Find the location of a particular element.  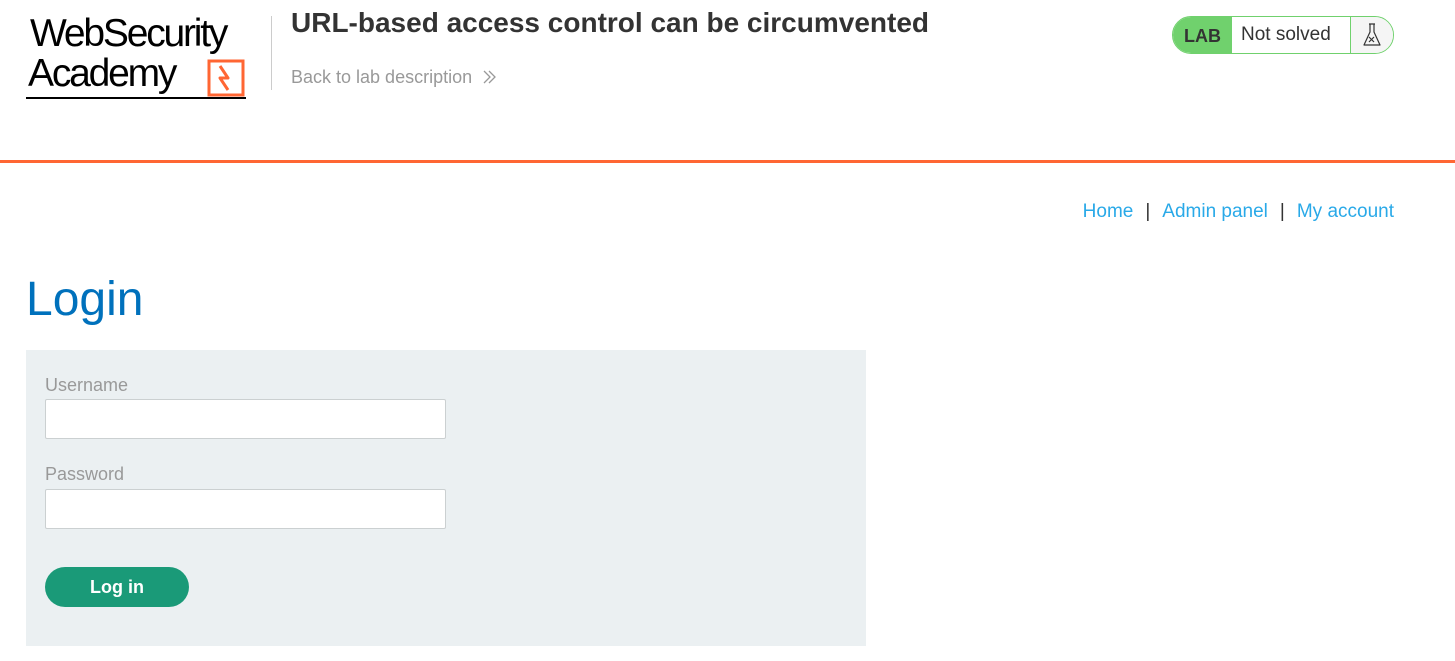

top-nav: Home | Admin panel | My account is located at coordinates (1238, 212).